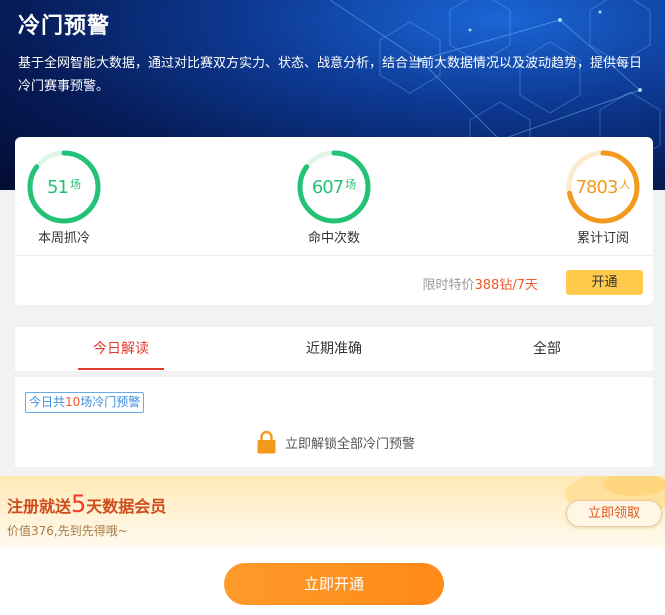  I want to click on stat-value: 607, so click(327, 187).